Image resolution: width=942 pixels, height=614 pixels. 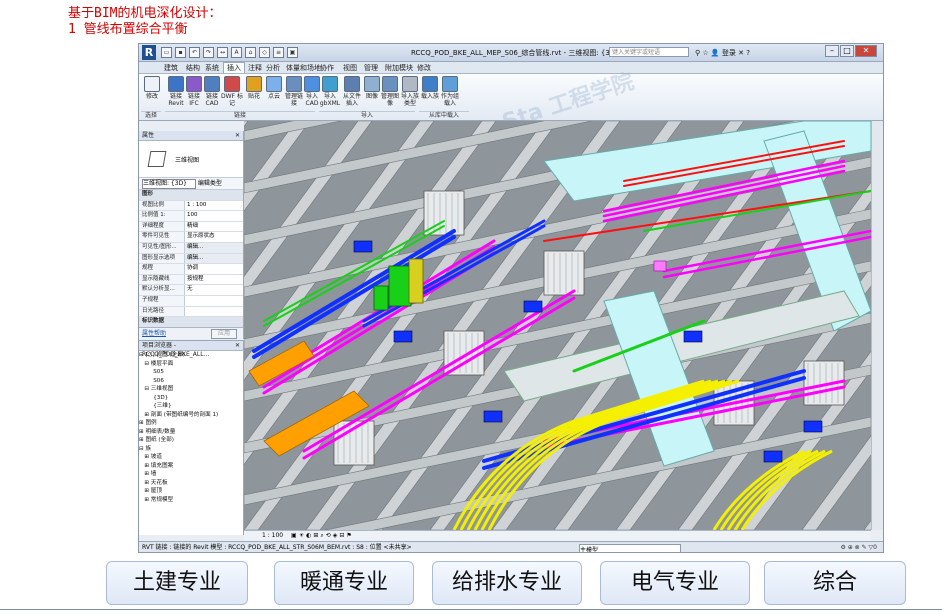 What do you see at coordinates (278, 52) in the screenshot?
I see `thin-lines-icon: ≡` at bounding box center [278, 52].